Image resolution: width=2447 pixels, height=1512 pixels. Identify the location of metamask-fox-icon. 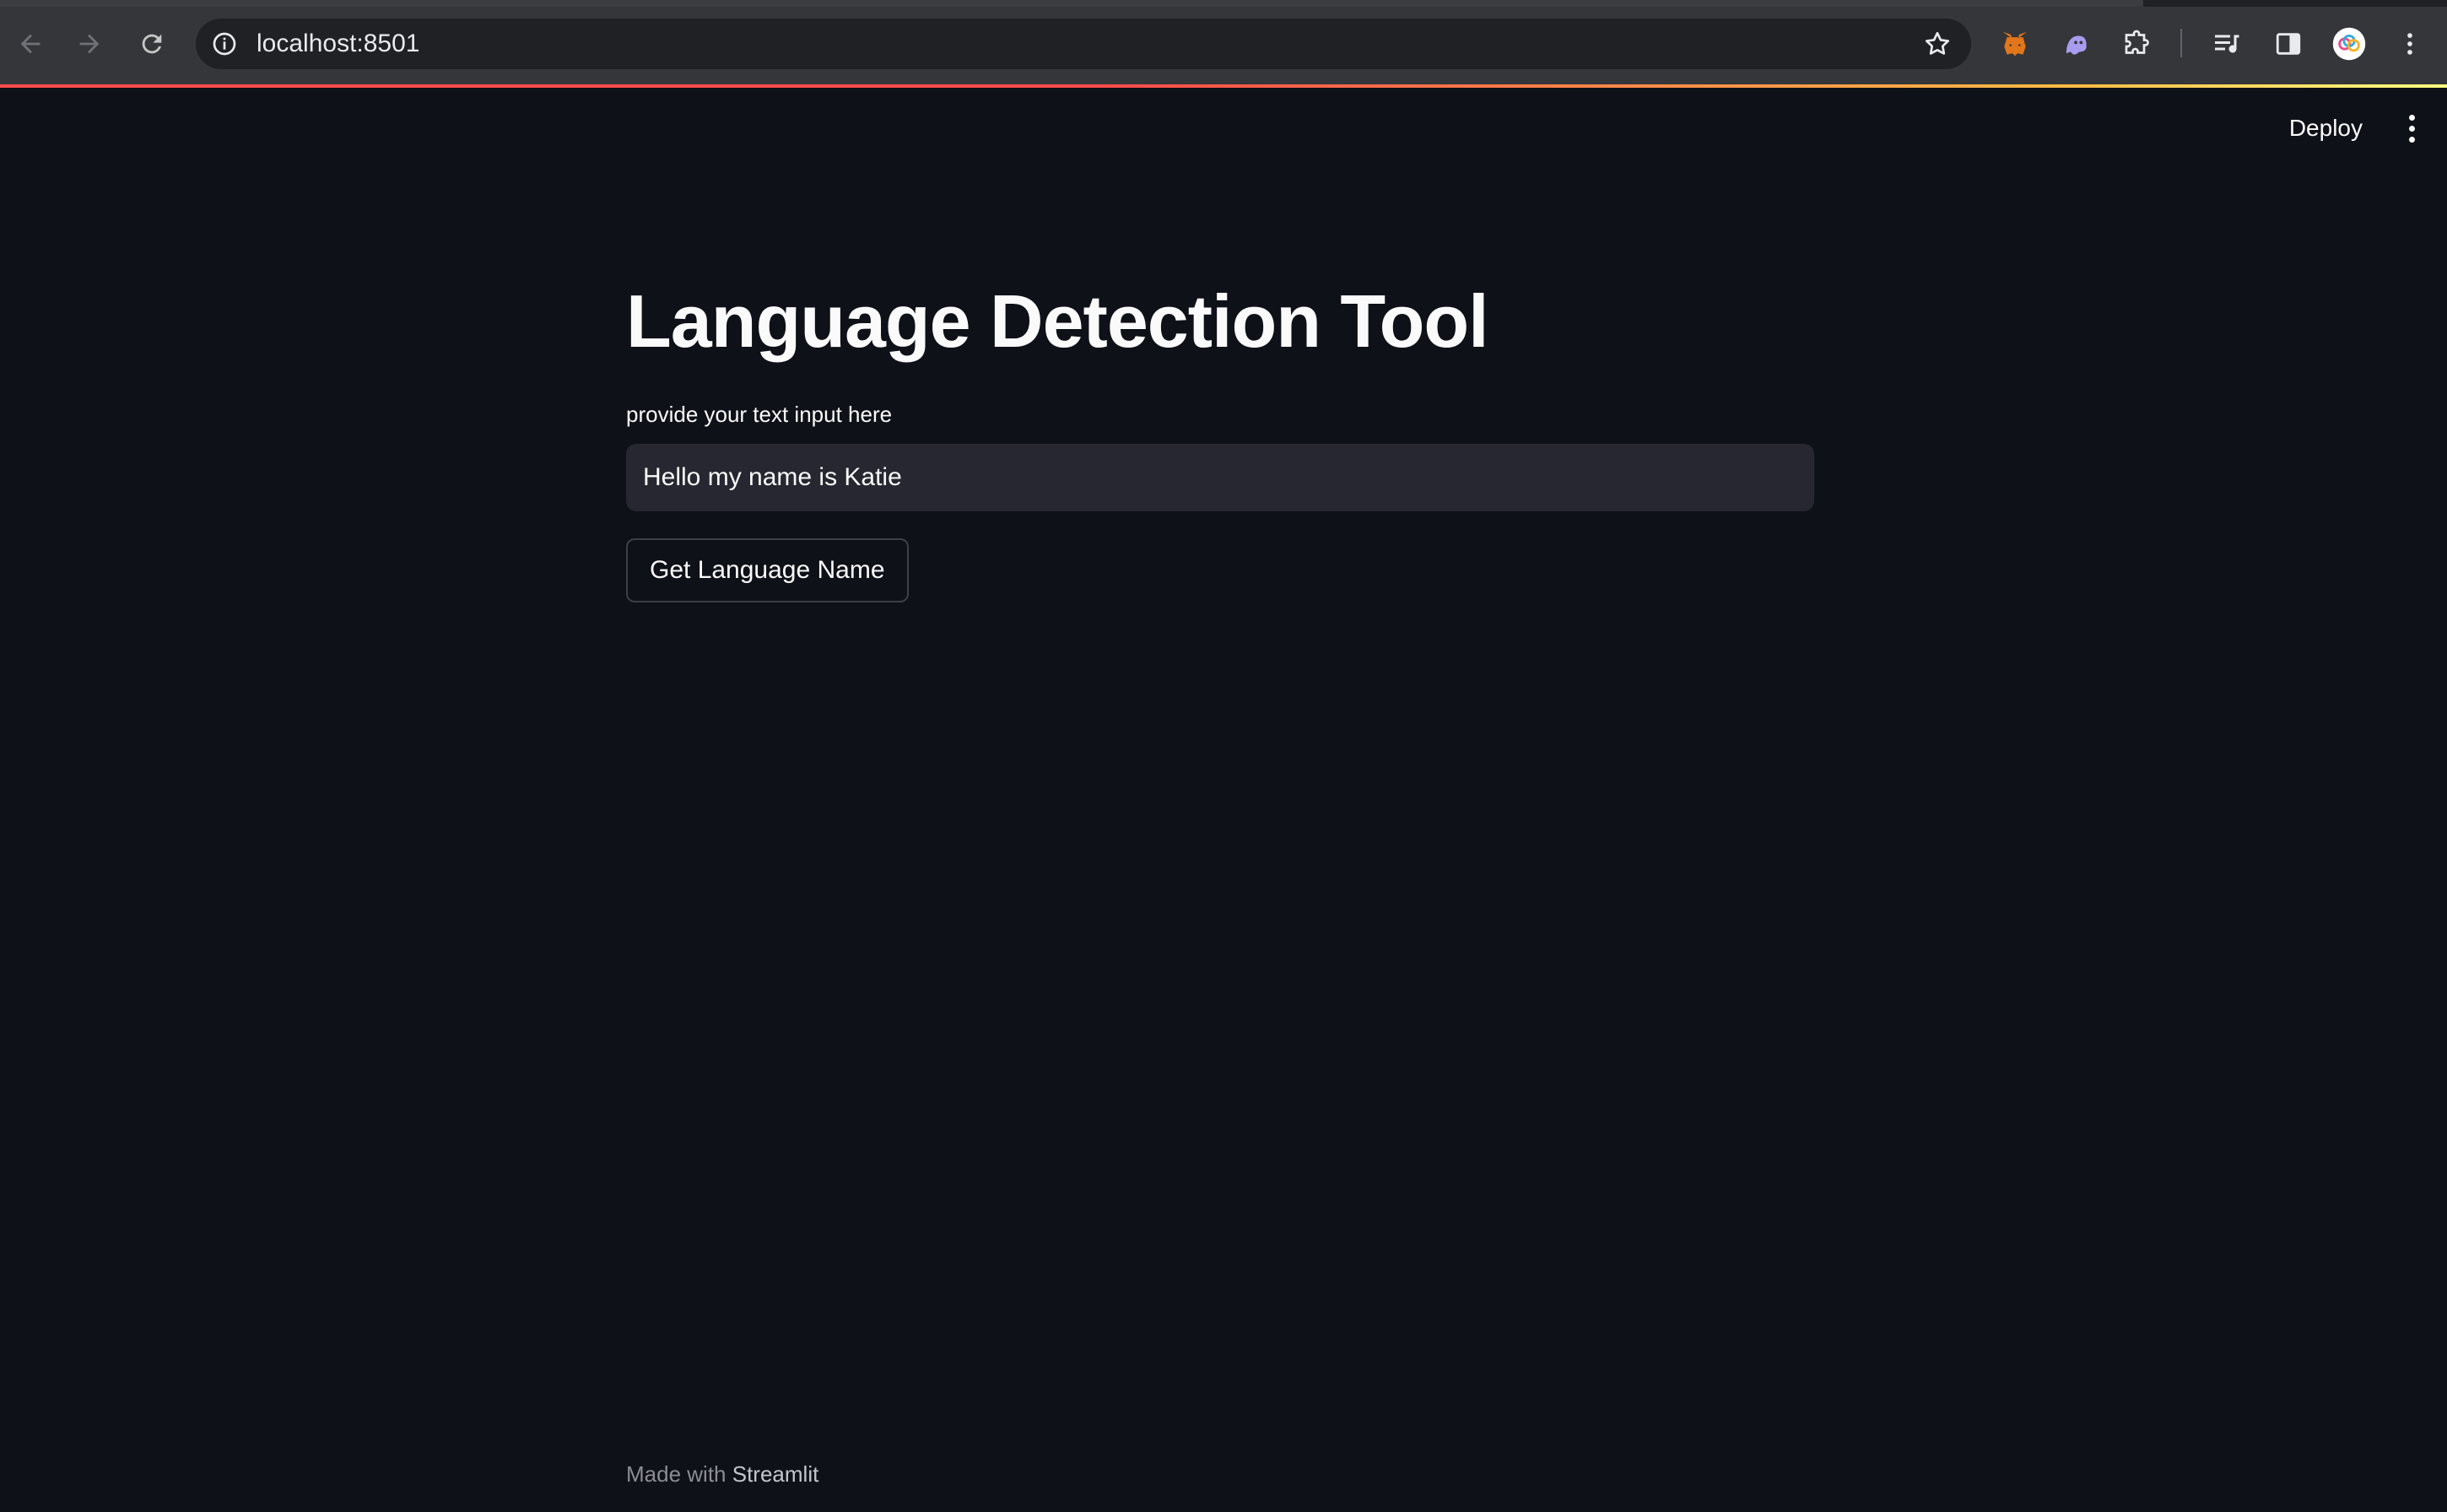
(2015, 44).